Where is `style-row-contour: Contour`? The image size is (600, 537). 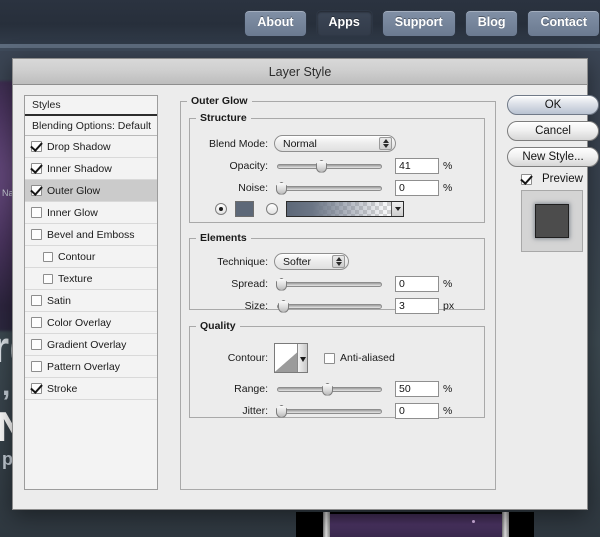
style-row-contour: Contour is located at coordinates (91, 257).